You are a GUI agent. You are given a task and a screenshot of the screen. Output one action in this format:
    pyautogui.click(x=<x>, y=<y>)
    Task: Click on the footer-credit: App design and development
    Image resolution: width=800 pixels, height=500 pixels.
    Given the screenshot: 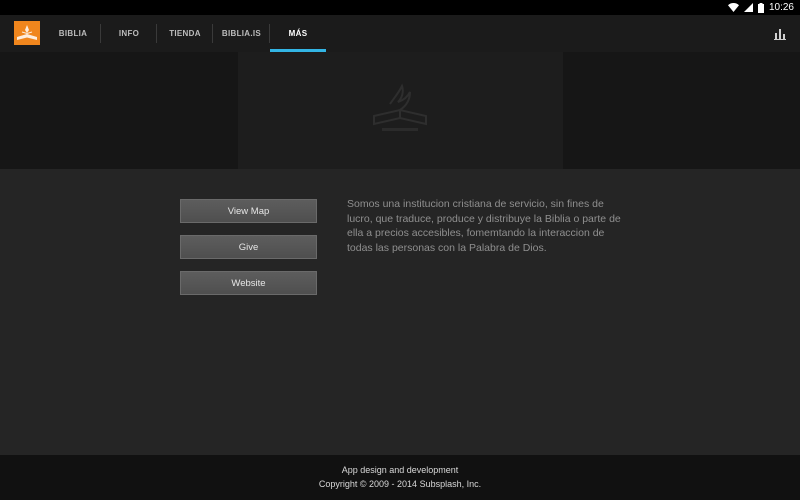 What is the action you would take?
    pyautogui.click(x=400, y=470)
    